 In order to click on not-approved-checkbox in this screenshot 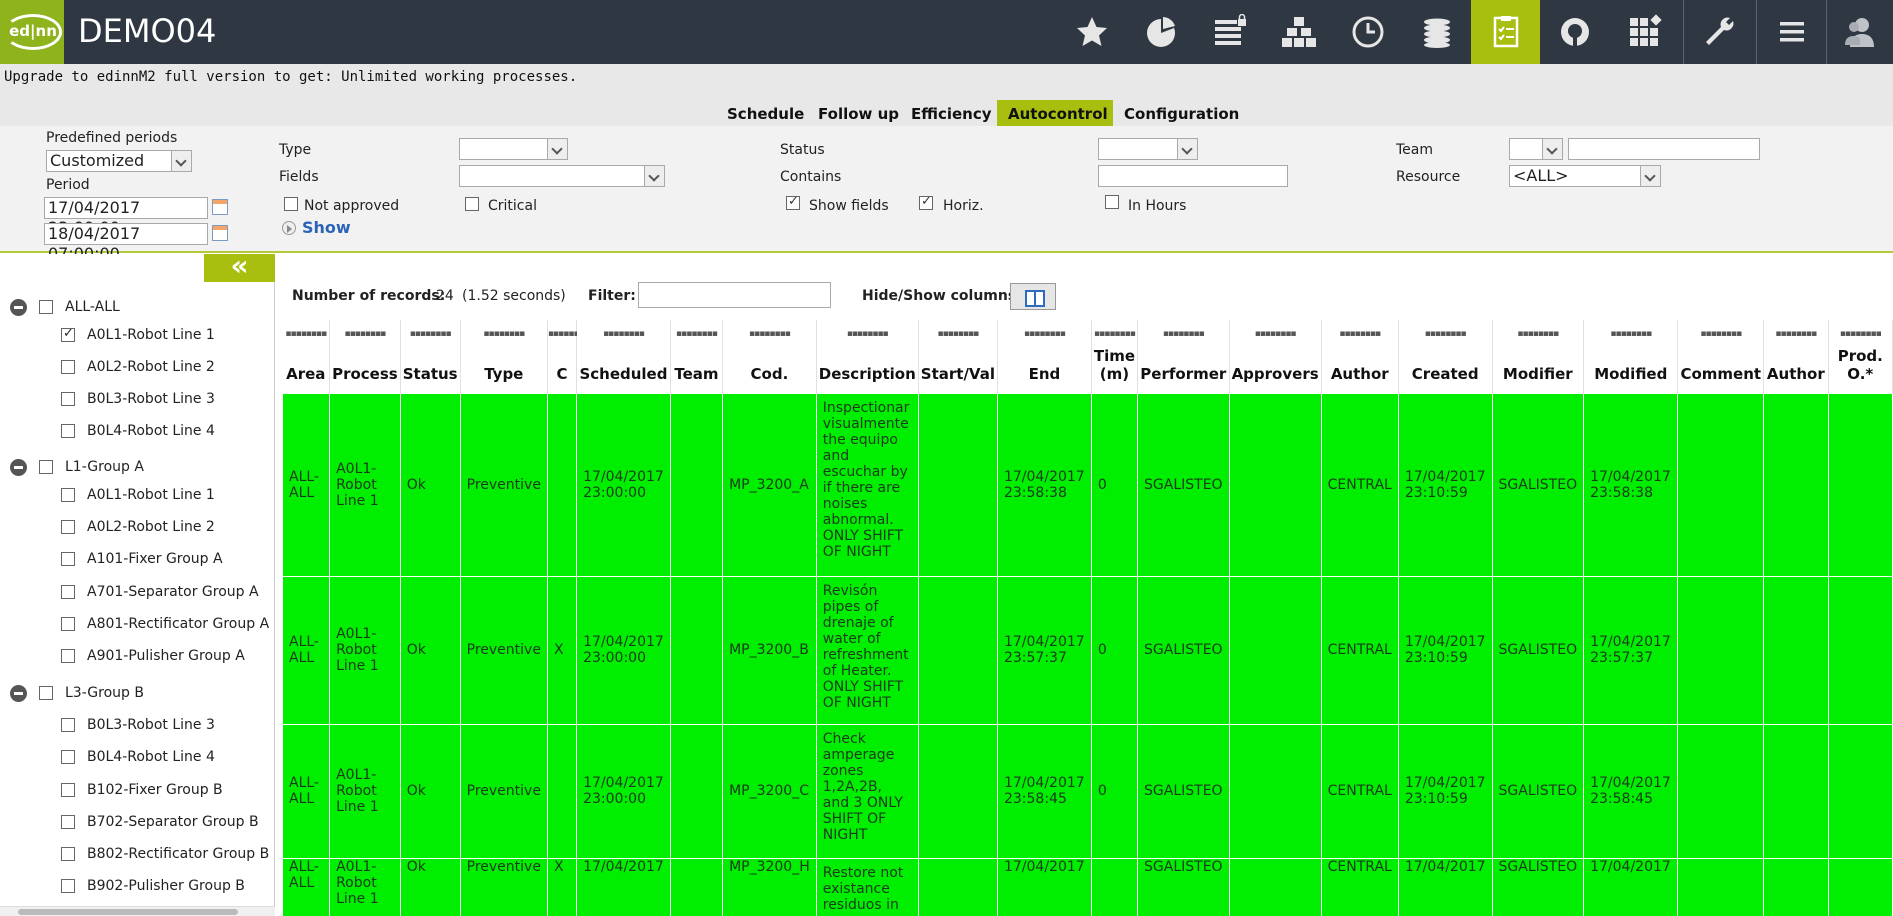, I will do `click(291, 204)`.